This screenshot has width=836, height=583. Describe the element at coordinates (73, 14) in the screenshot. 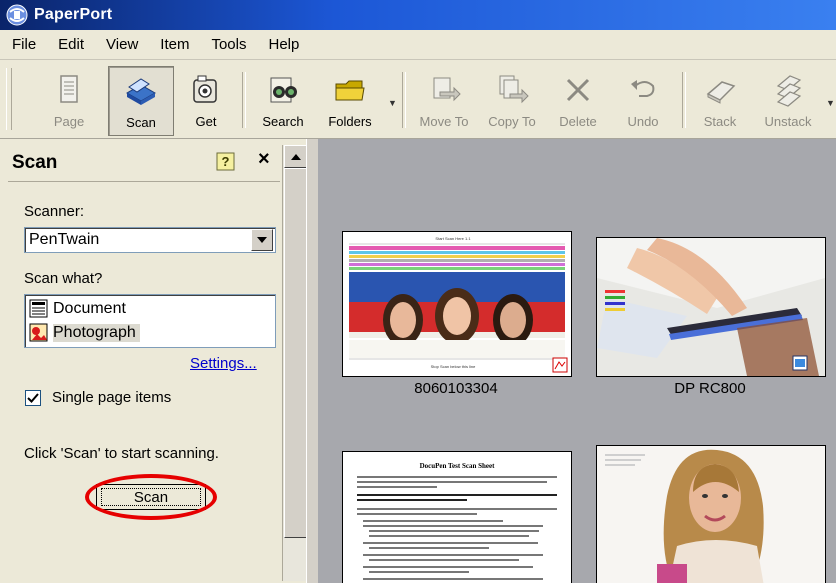

I see `window-title: PaperPort` at that location.